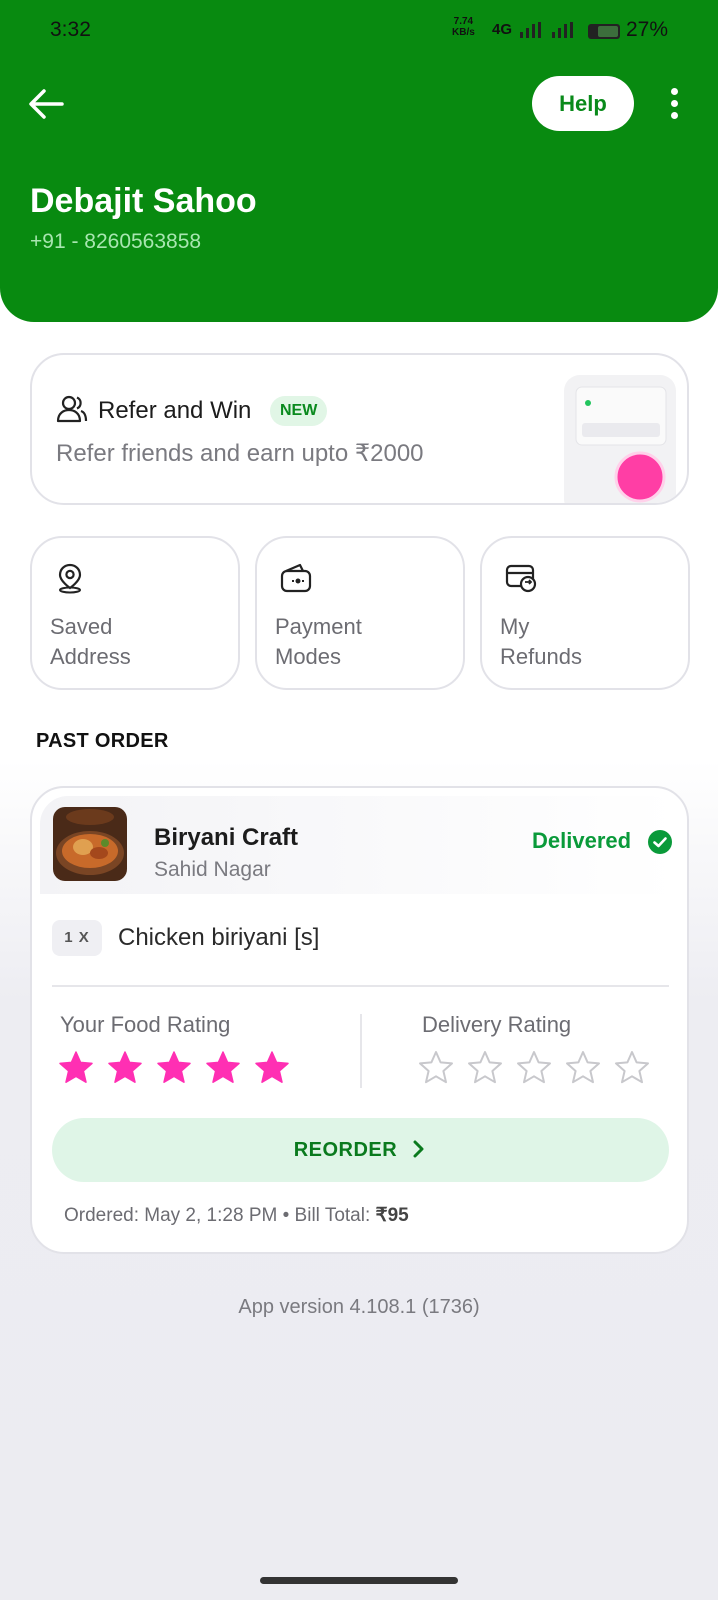 The image size is (718, 1600). What do you see at coordinates (463, 21) in the screenshot?
I see `network-speed-value: 7.74` at bounding box center [463, 21].